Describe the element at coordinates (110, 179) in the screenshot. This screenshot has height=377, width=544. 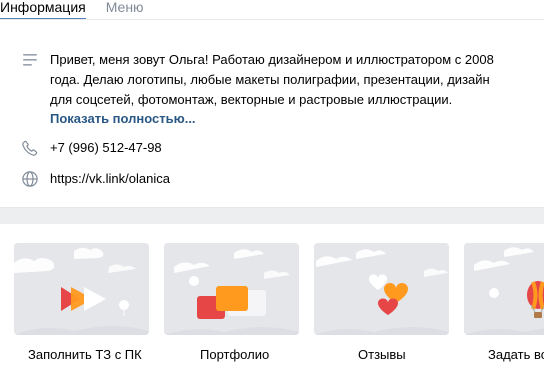
I see `website-link: https://vk.link/olanica` at that location.